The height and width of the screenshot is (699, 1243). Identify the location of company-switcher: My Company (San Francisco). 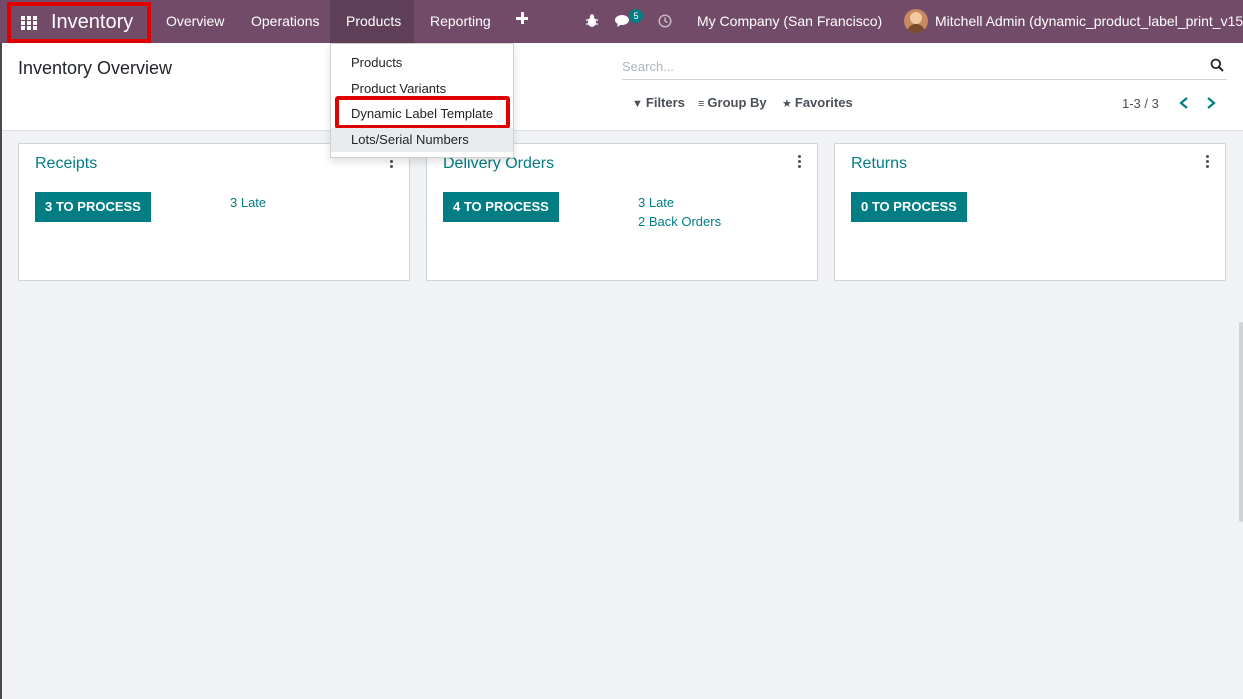
(789, 21).